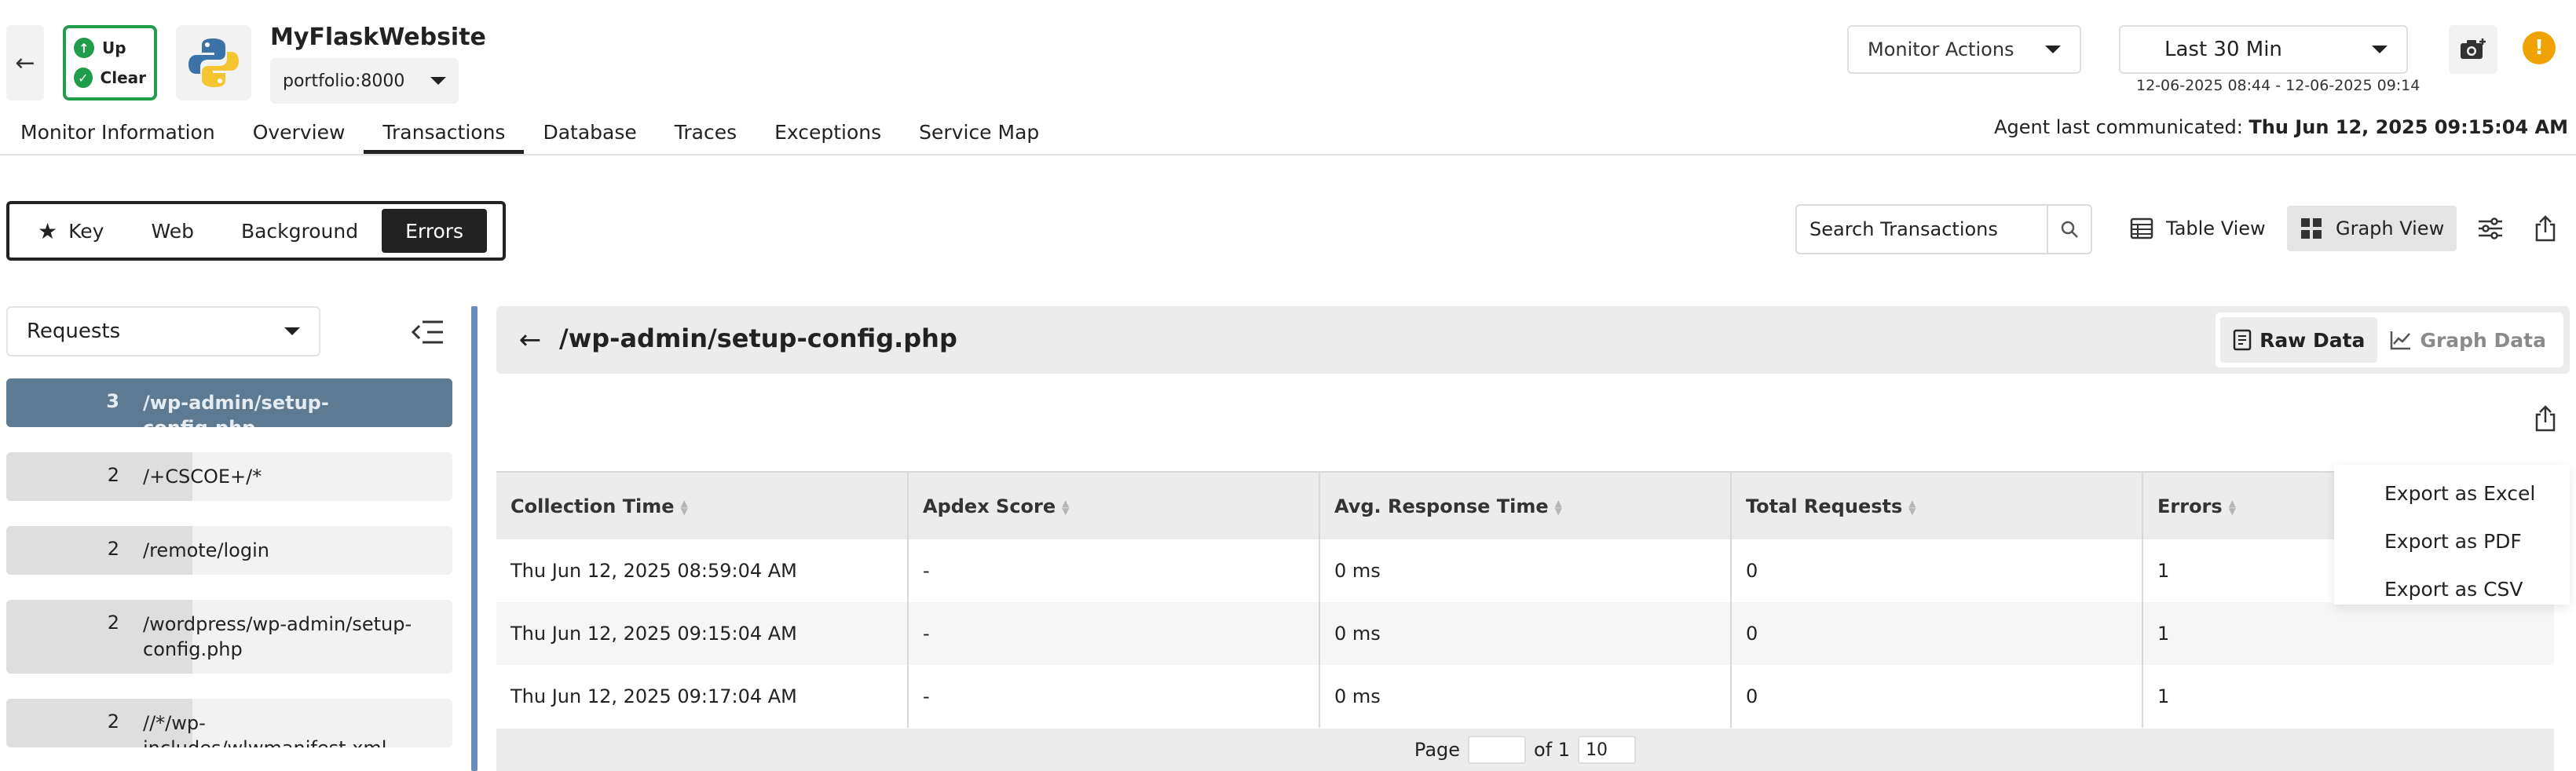 The width and height of the screenshot is (2576, 771). I want to click on grid-icon, so click(2311, 228).